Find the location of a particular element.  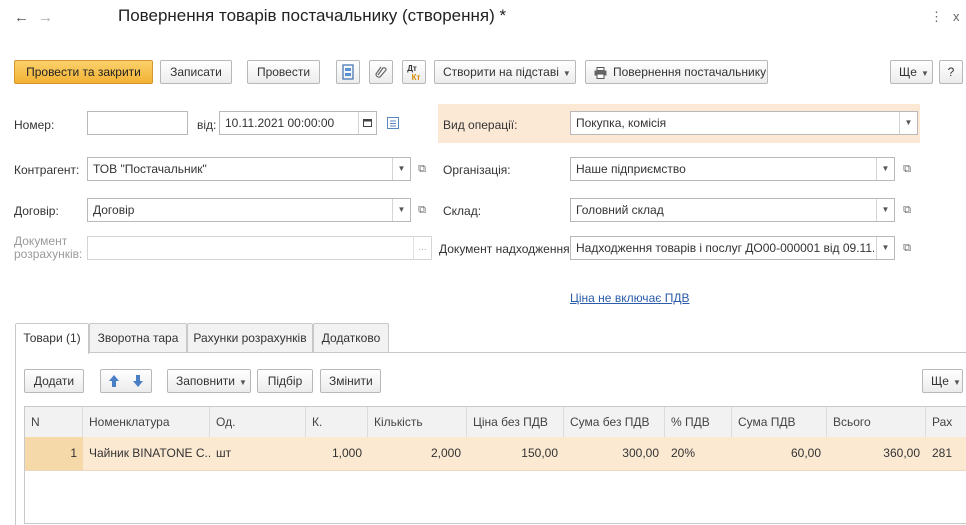

receipt-doc-label: Документ надходження: is located at coordinates (506, 249).